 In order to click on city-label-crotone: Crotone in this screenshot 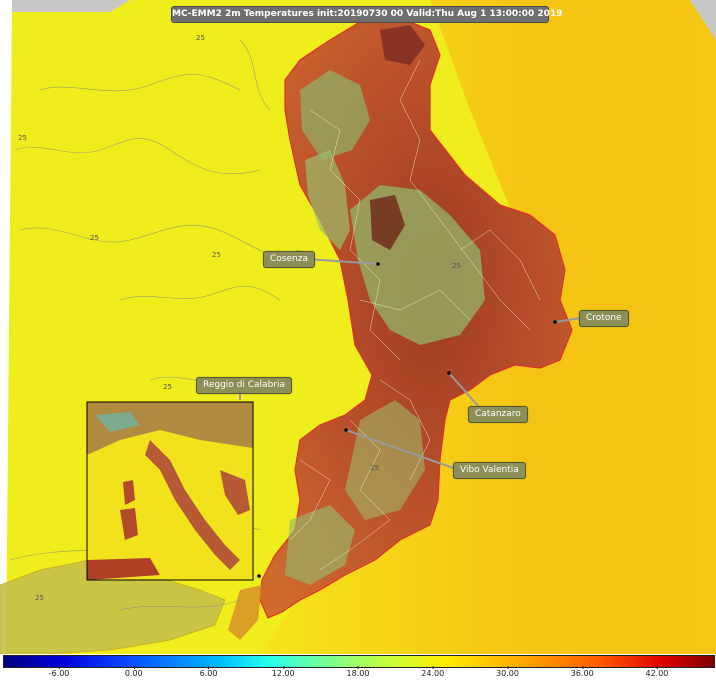, I will do `click(604, 318)`.